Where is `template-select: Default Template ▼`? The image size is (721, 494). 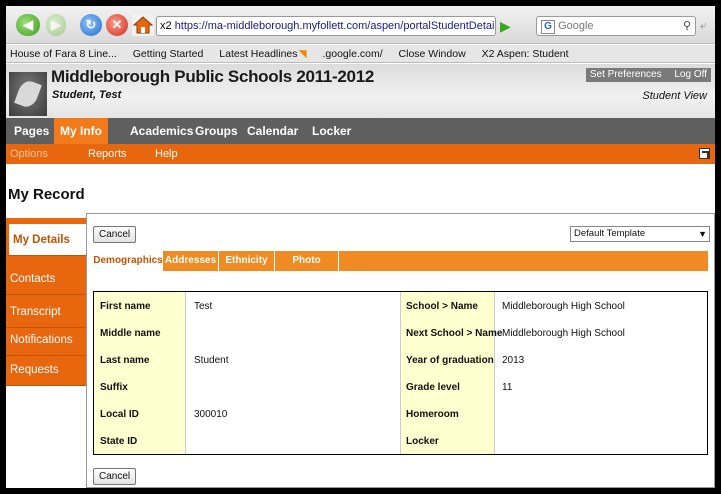
template-select: Default Template ▼ is located at coordinates (640, 234).